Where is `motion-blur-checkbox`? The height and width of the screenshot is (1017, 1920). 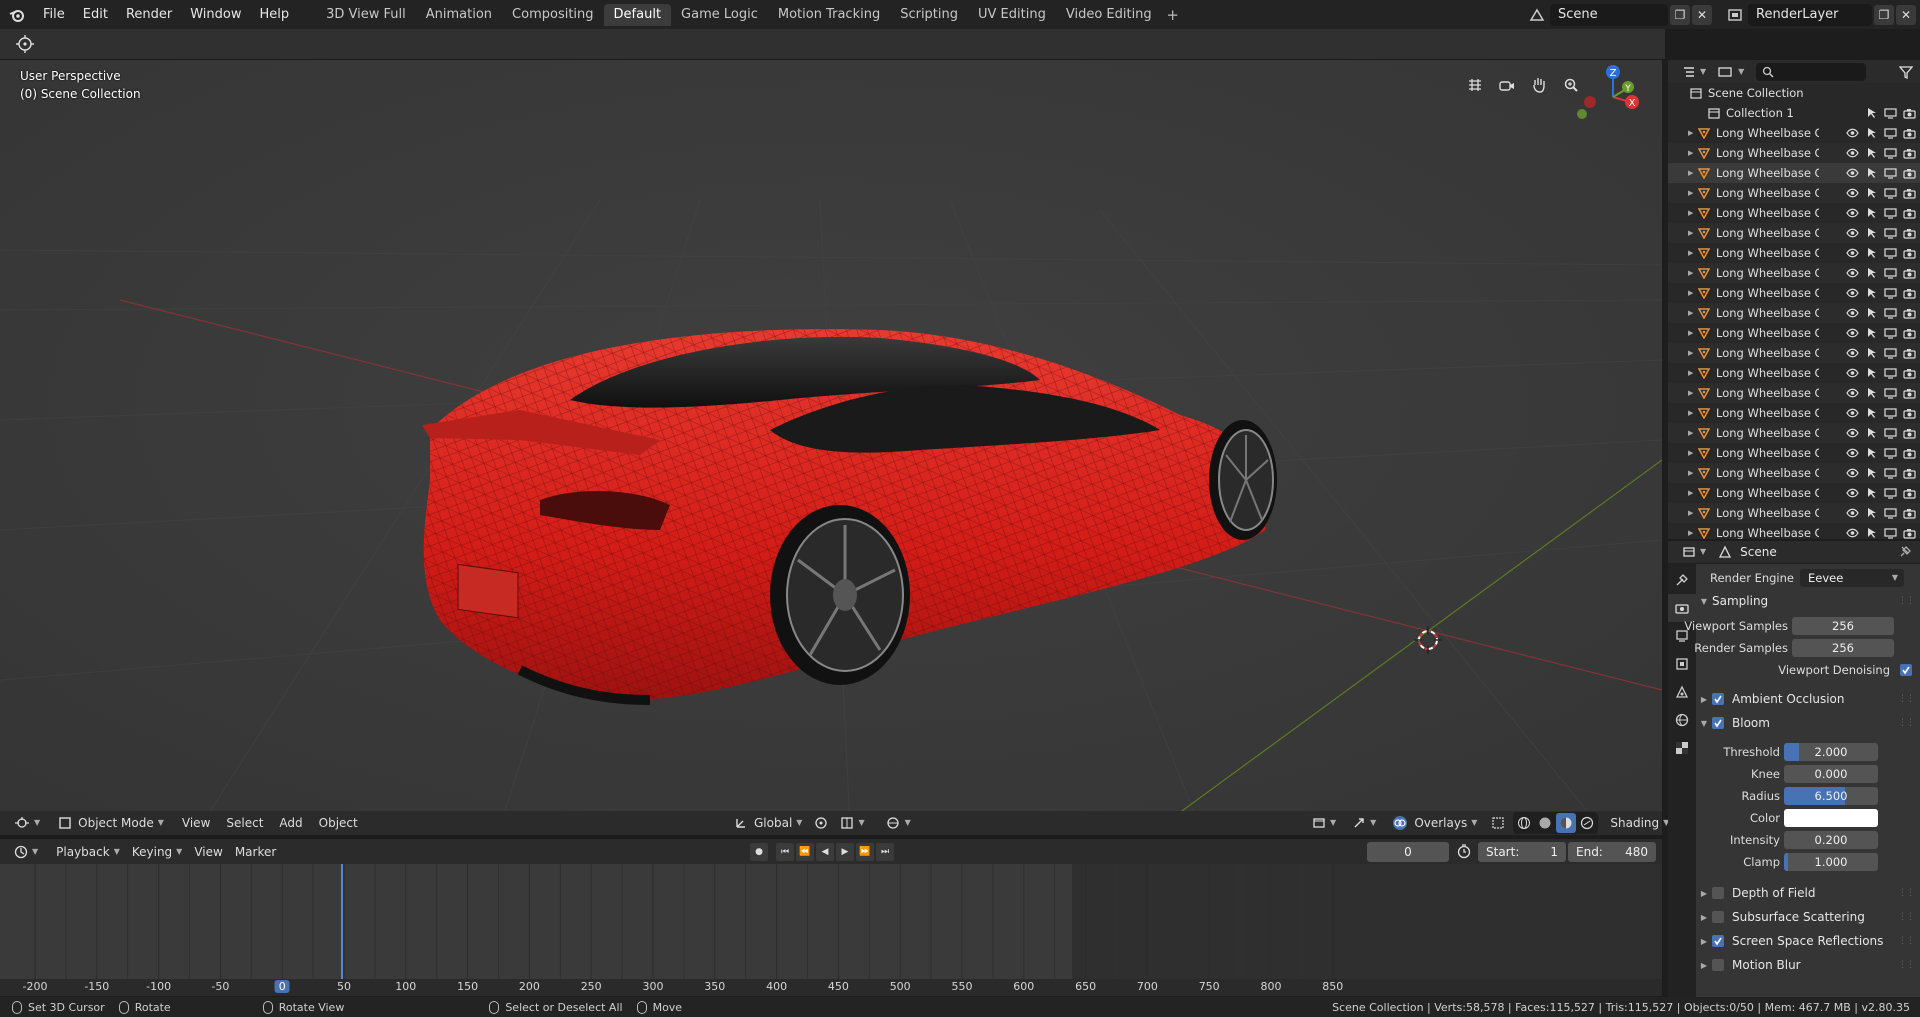
motion-blur-checkbox is located at coordinates (1718, 965).